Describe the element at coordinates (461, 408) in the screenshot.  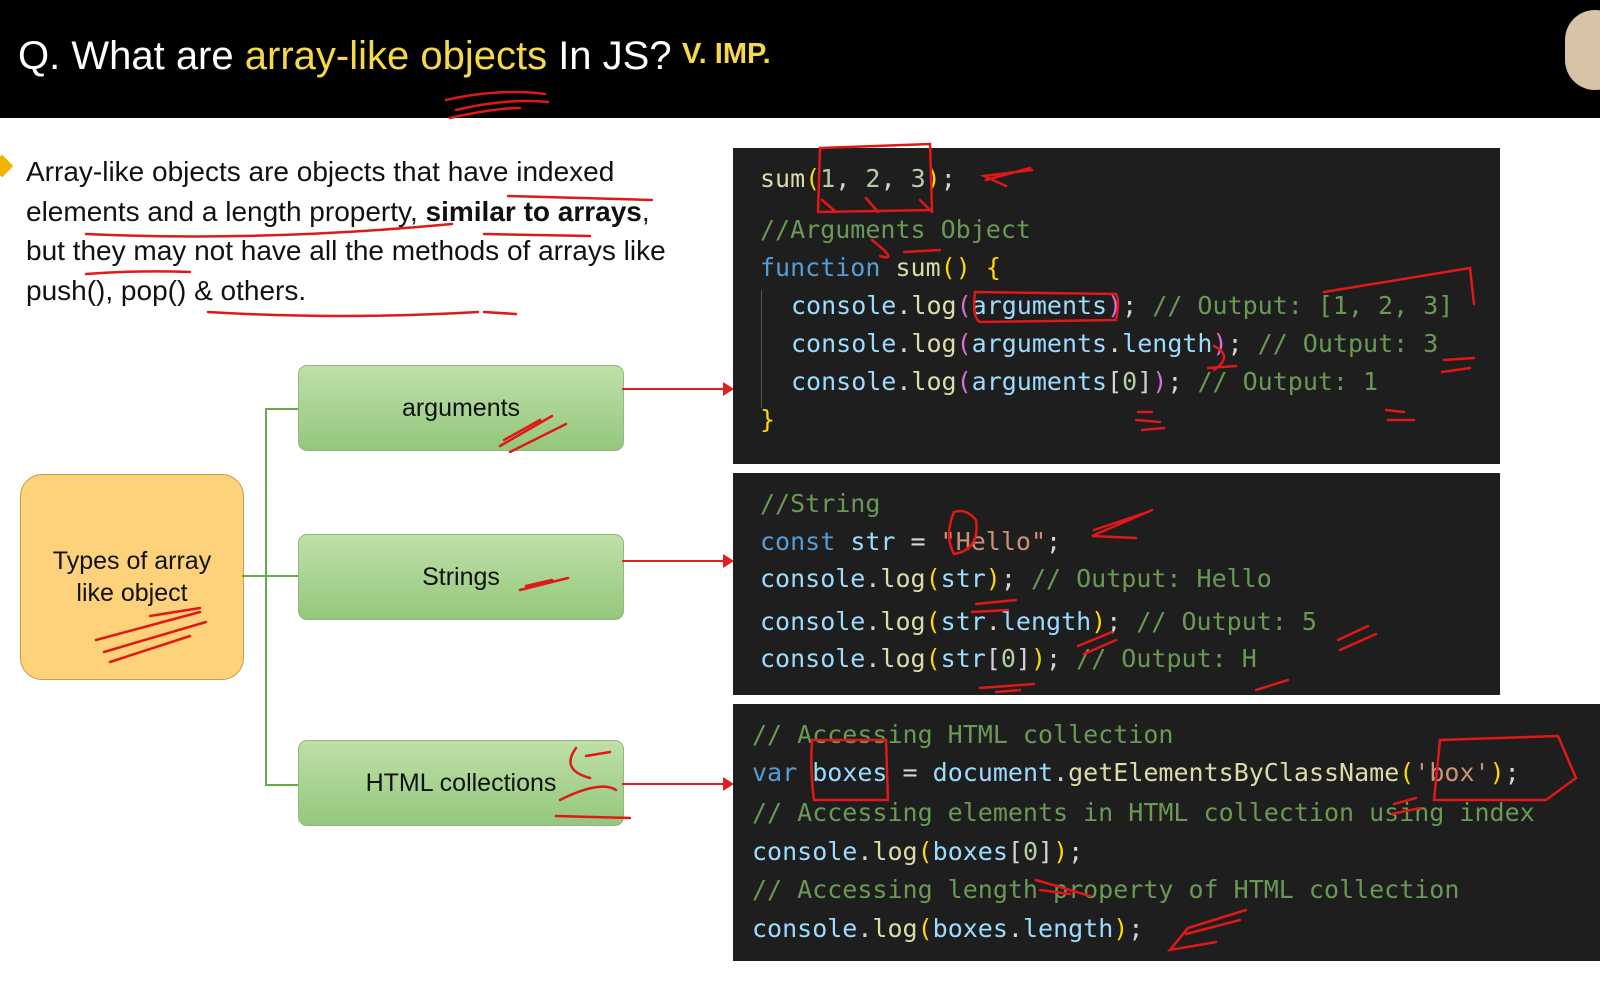
I see `branch-arguments: arguments` at that location.